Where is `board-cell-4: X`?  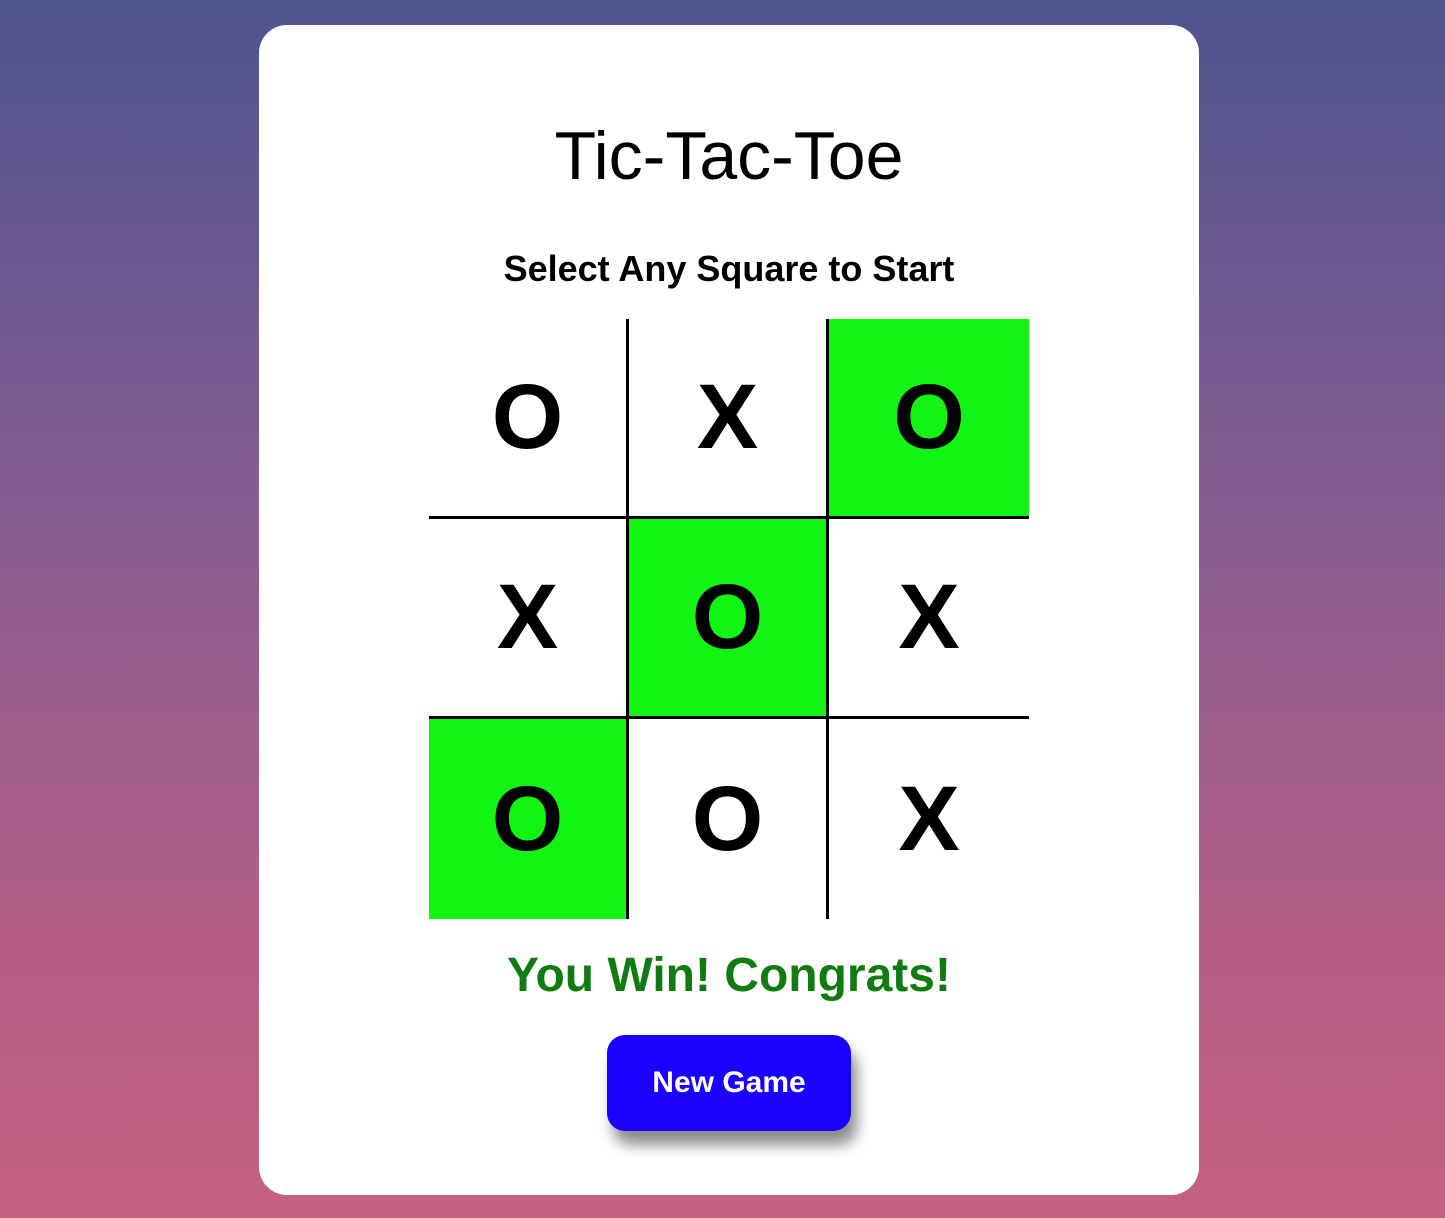 board-cell-4: X is located at coordinates (529, 619).